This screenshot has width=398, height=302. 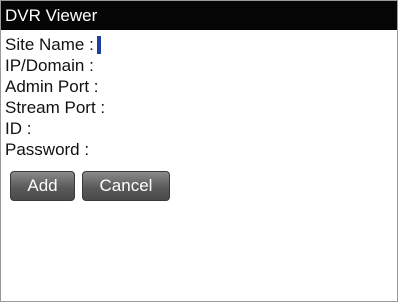 I want to click on site-name-label: Site Name :, so click(x=49, y=44).